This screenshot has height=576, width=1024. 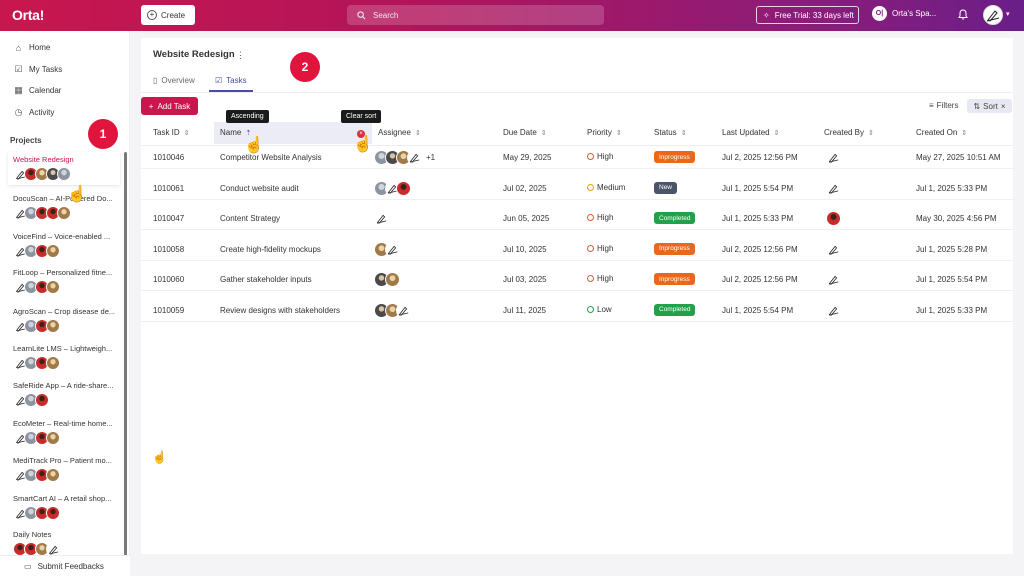 I want to click on close-icon: ×, so click(x=1003, y=106).